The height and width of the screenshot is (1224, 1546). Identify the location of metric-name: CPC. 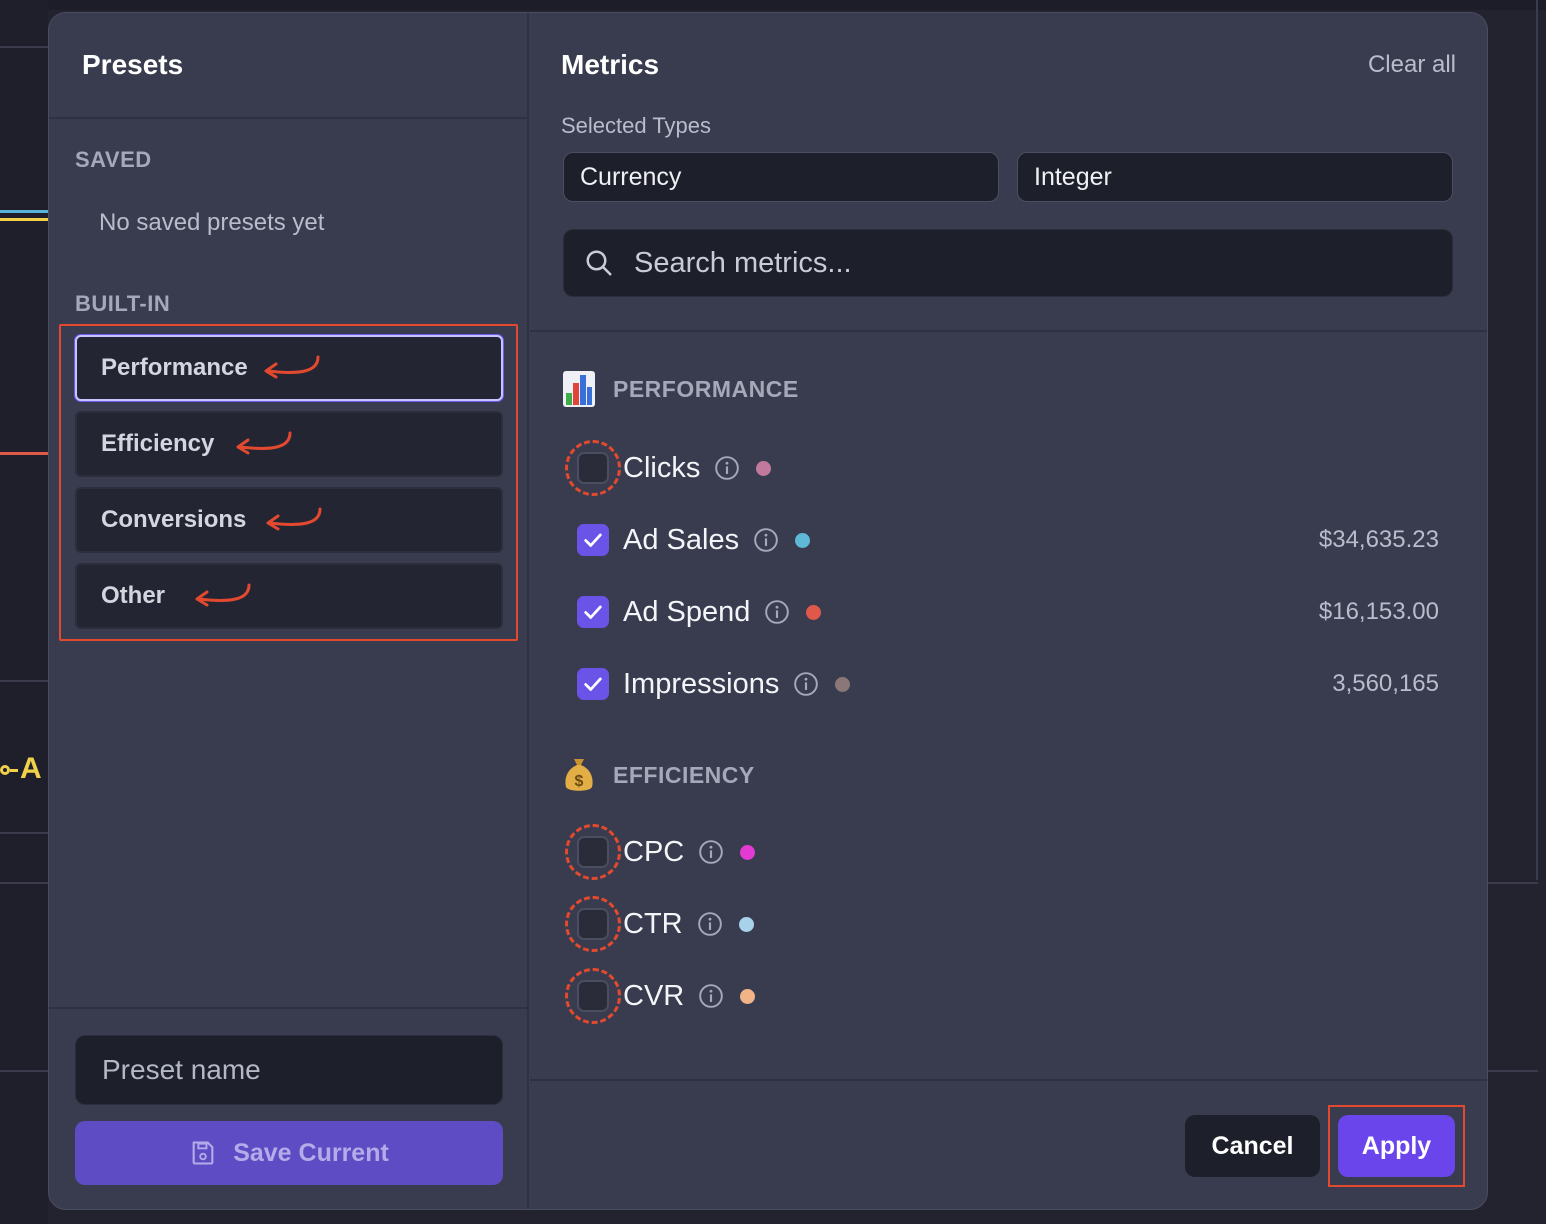
(654, 851).